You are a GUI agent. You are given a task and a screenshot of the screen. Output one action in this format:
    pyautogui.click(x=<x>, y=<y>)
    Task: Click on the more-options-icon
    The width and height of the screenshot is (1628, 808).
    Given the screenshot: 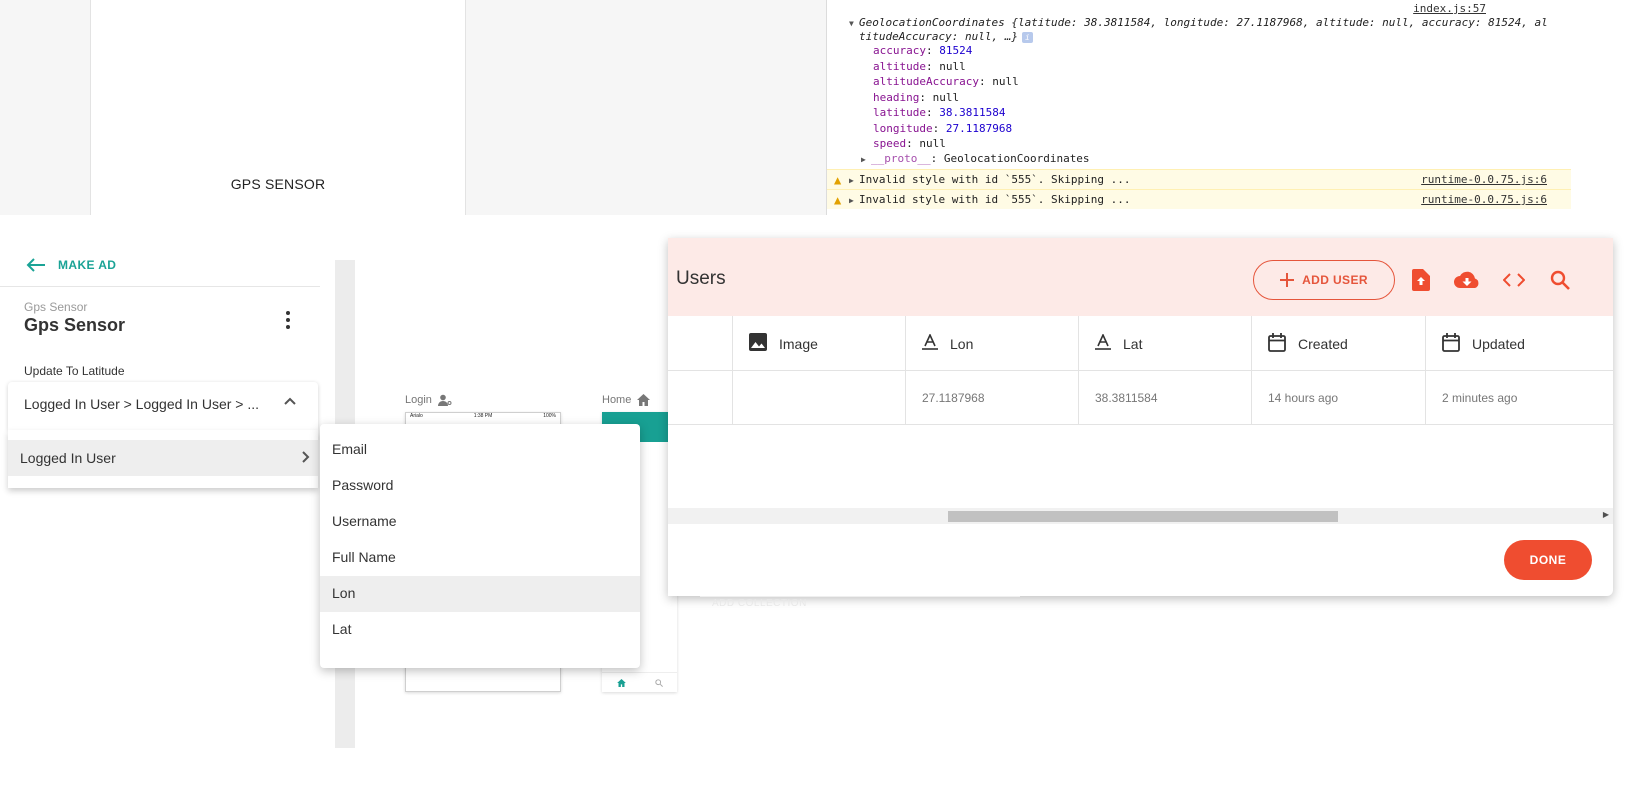 What is the action you would take?
    pyautogui.click(x=288, y=320)
    